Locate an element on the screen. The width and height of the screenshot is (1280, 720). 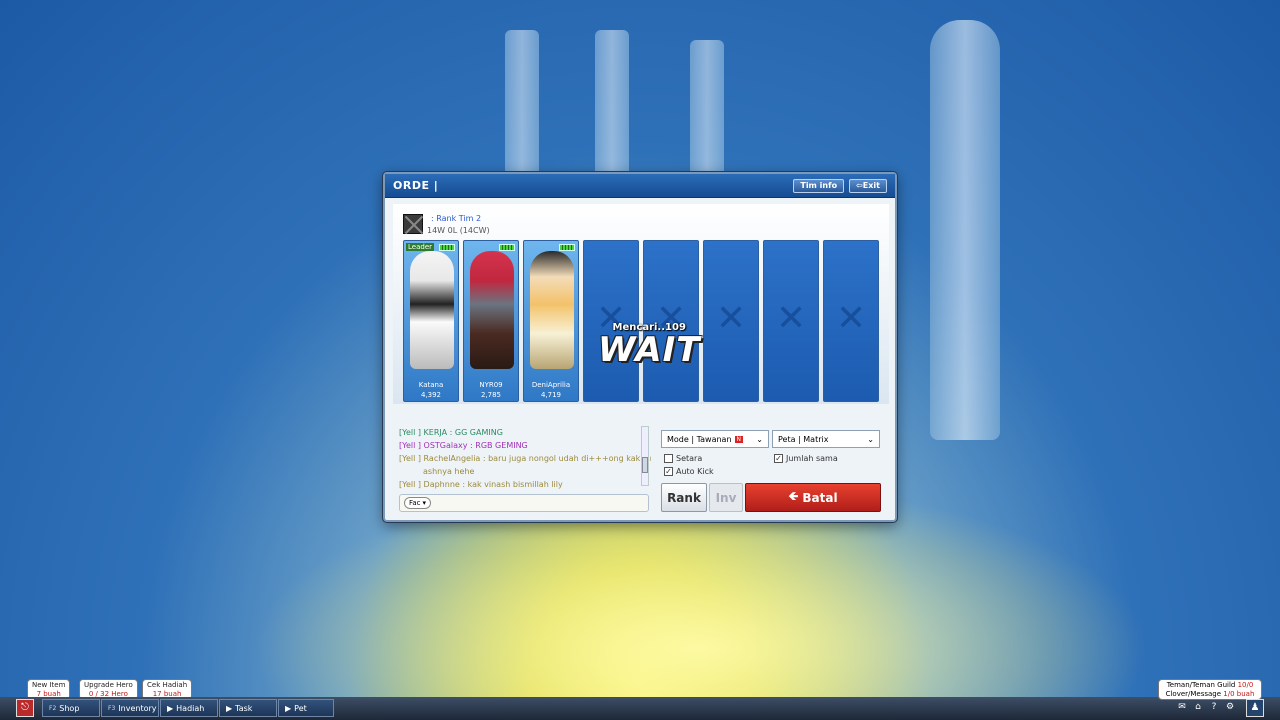
inventory-button: F3 Inventory is located at coordinates (130, 708).